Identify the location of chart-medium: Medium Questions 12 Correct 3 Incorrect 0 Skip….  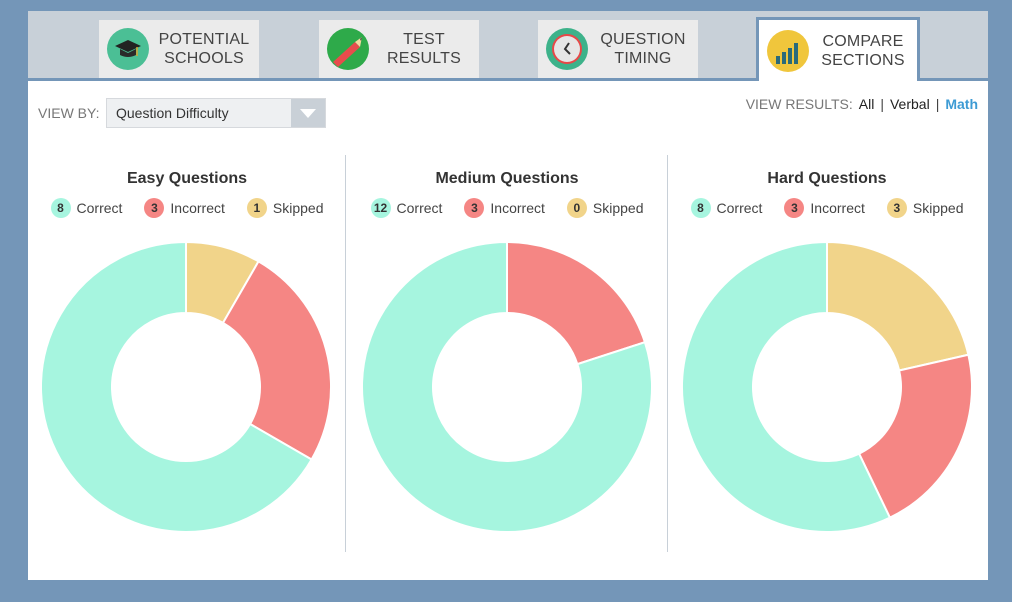
(507, 194).